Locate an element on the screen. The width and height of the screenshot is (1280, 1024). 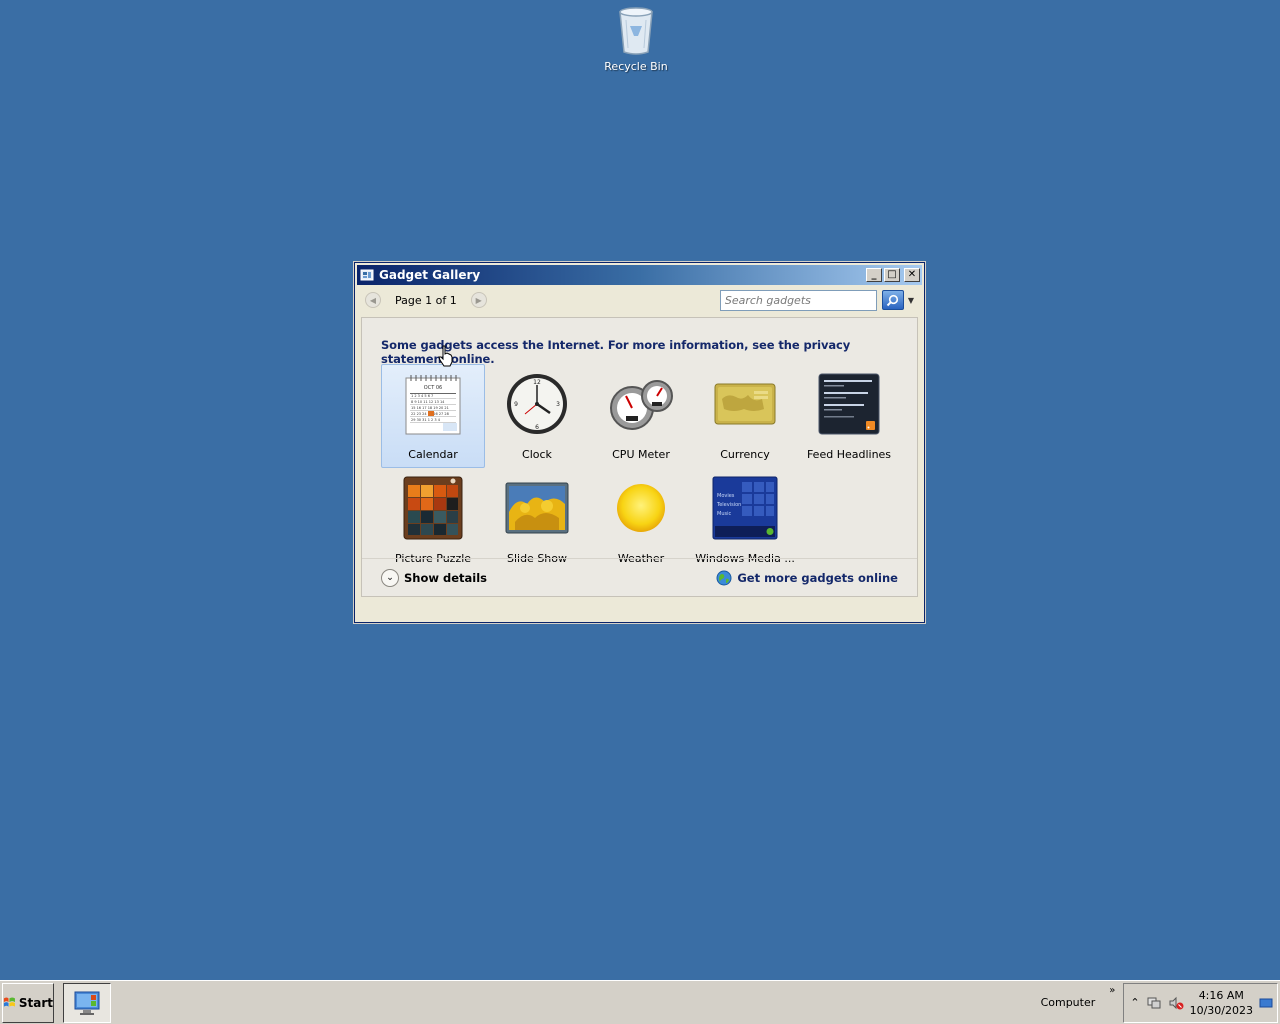
picture-puzzle-icon is located at coordinates (433, 508).